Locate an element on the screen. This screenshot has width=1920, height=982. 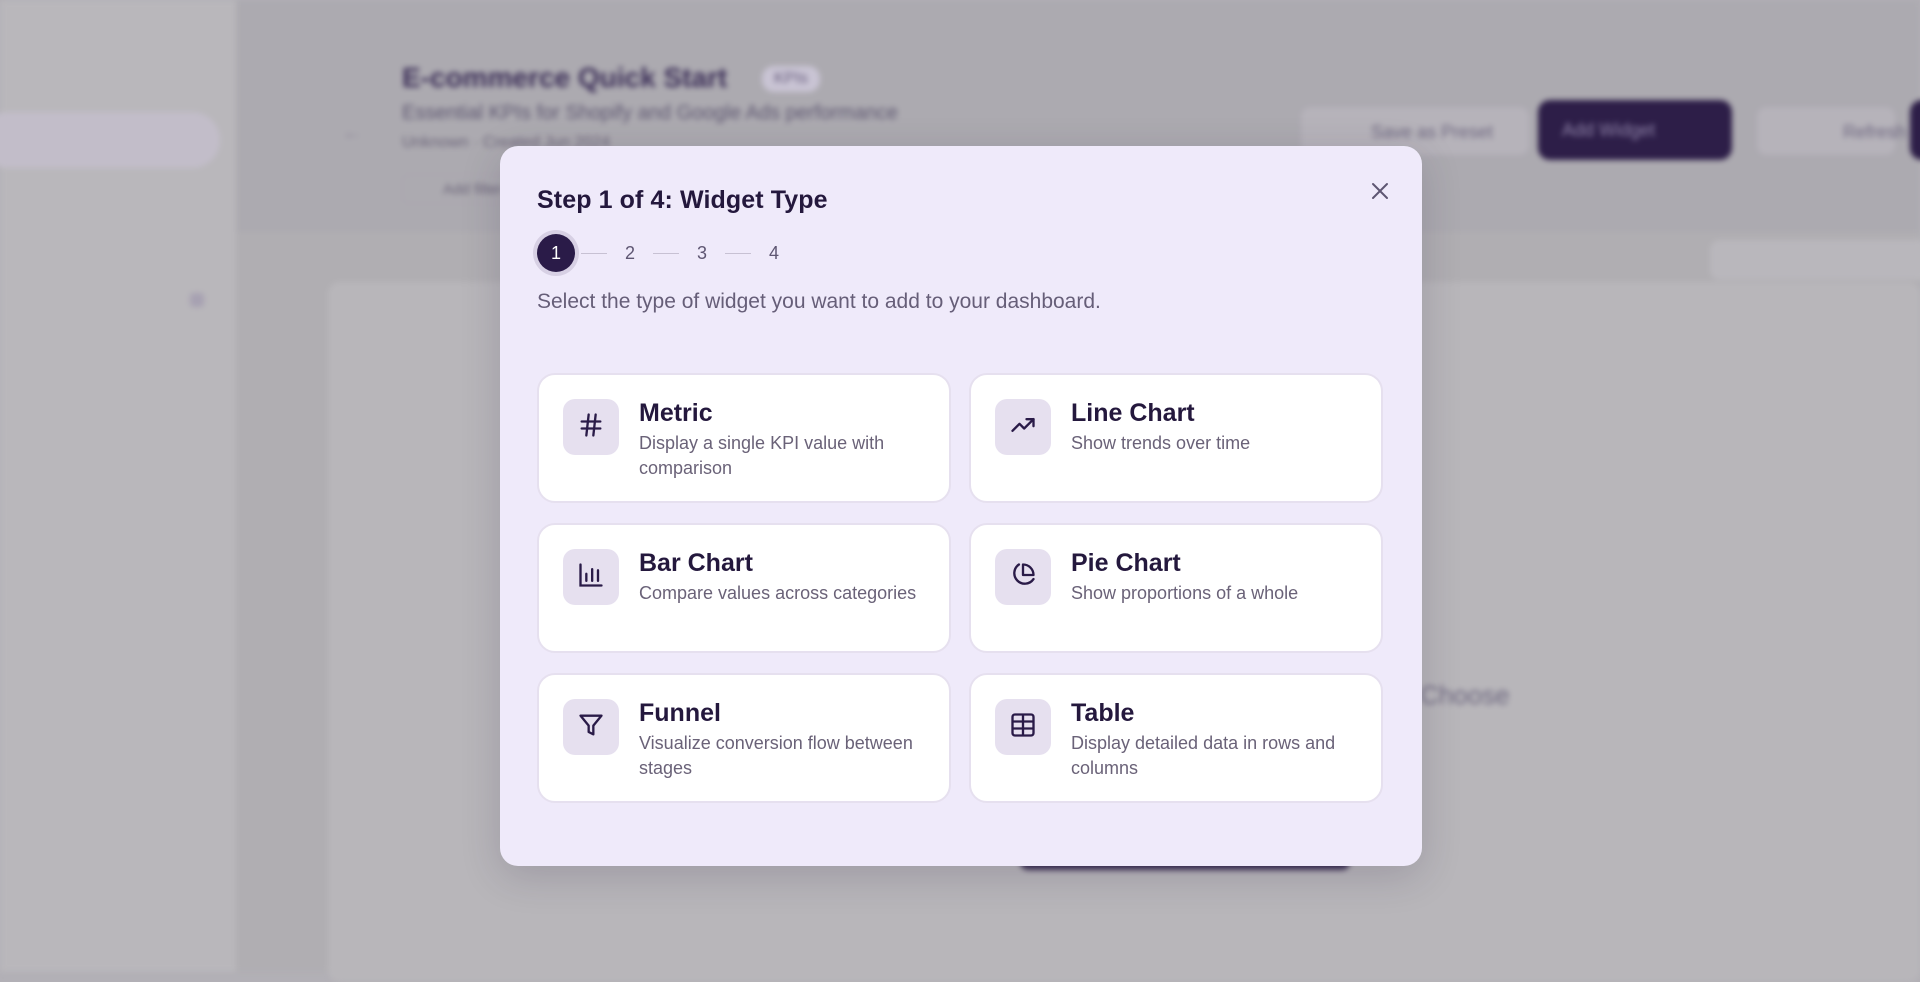
step-4: 4 is located at coordinates (773, 252).